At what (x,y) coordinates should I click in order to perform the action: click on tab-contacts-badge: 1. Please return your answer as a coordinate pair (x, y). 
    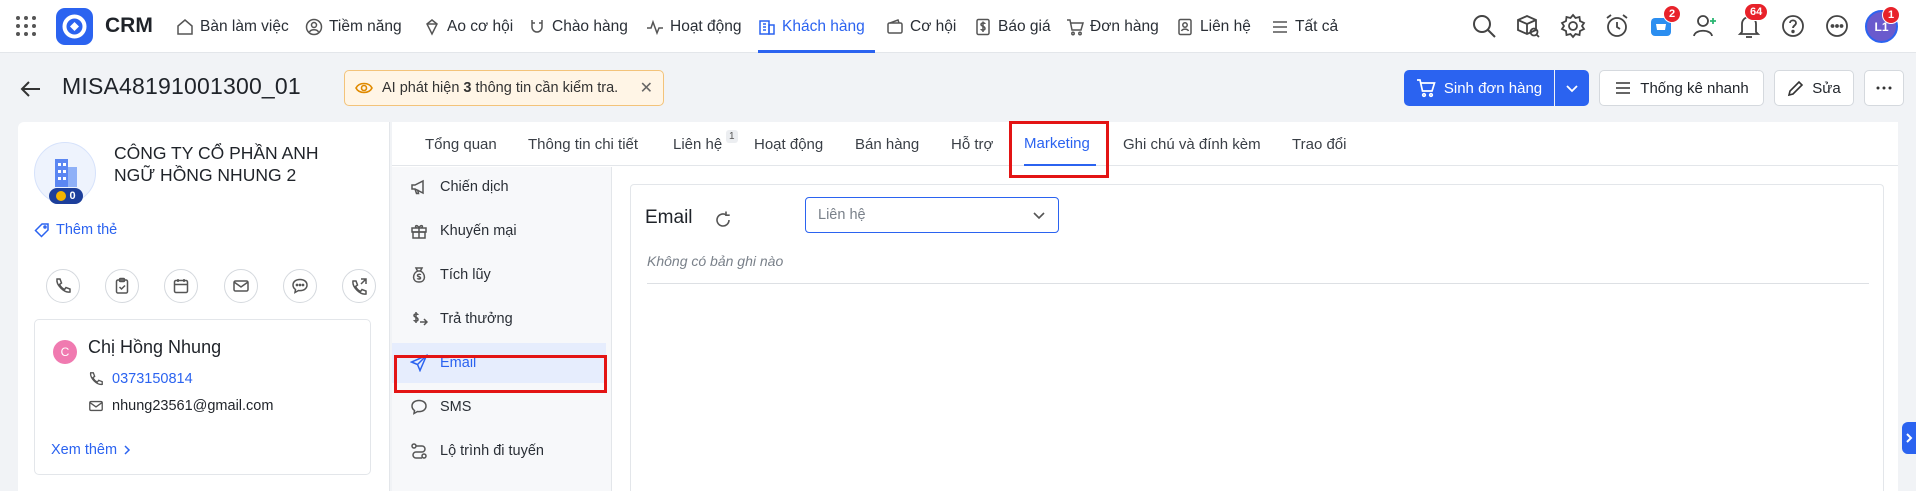
    Looking at the image, I should click on (732, 136).